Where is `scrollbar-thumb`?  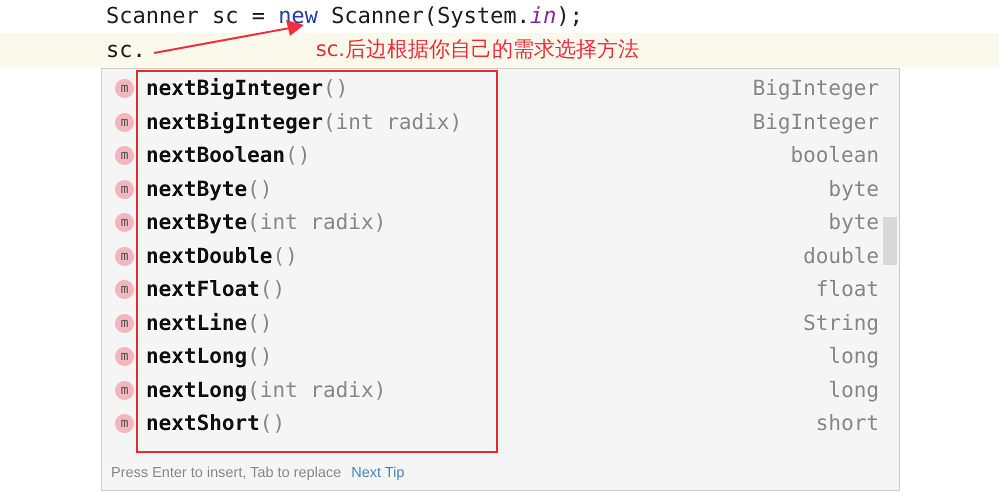
scrollbar-thumb is located at coordinates (890, 241).